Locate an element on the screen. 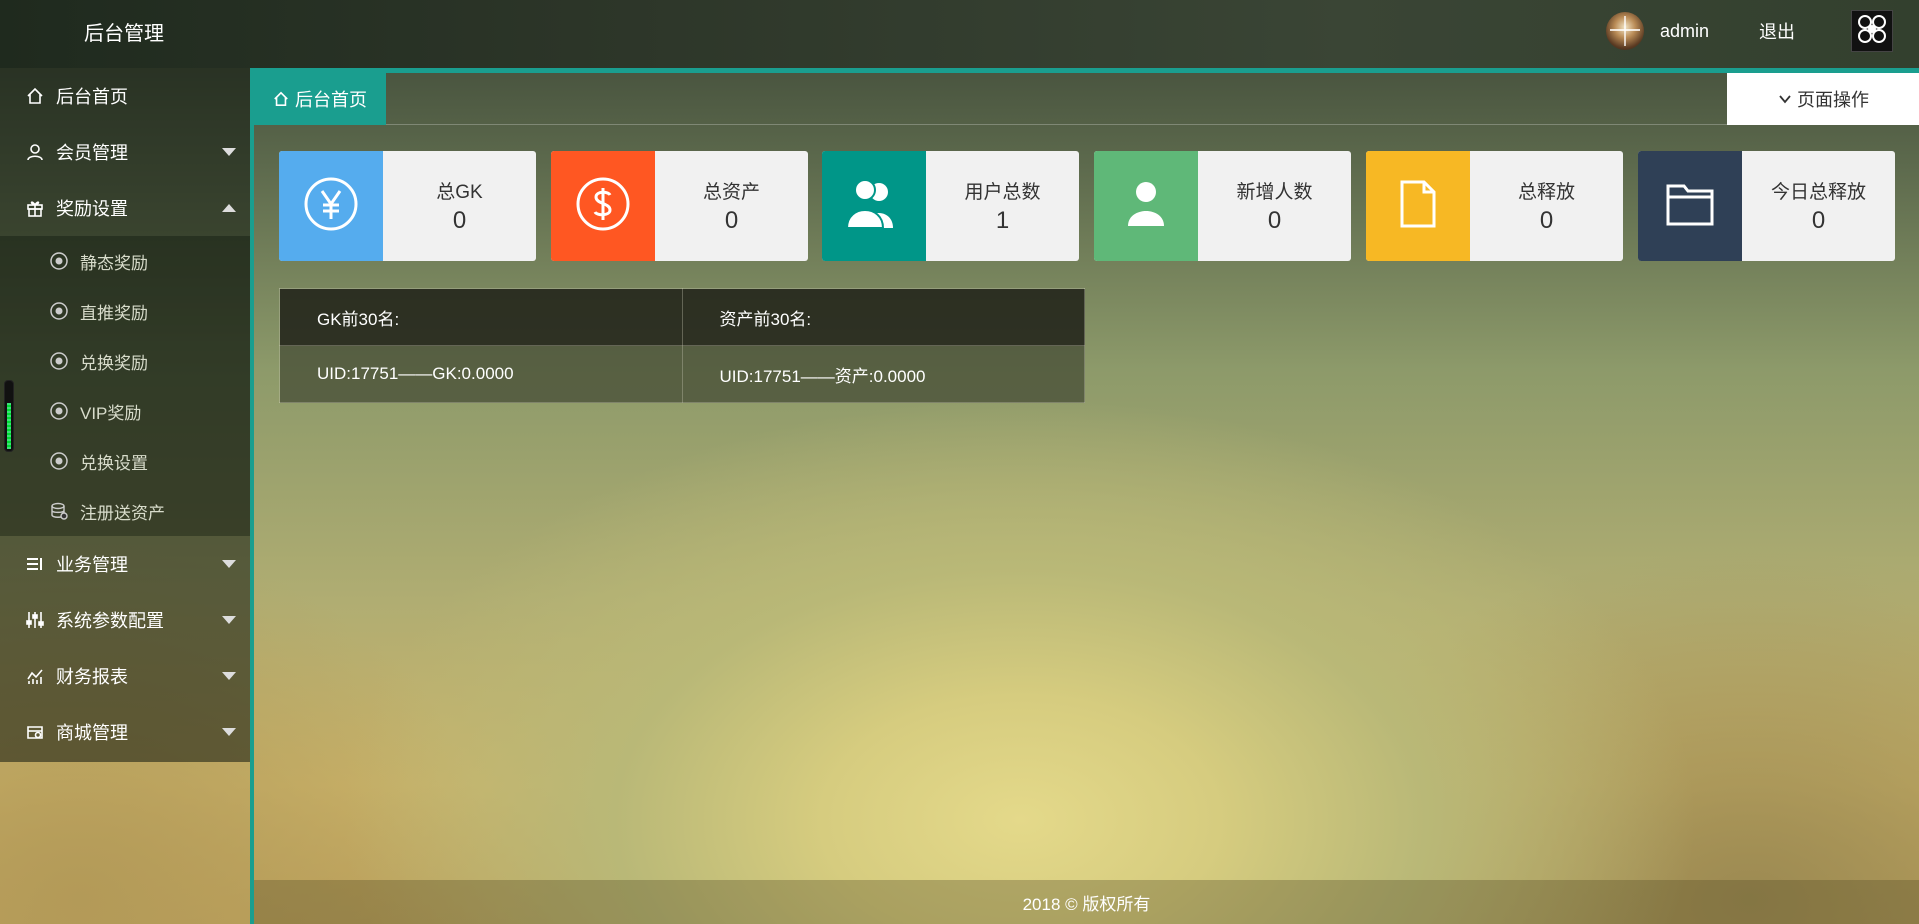  stat-card-total-users: 用户总数 1 is located at coordinates (950, 206).